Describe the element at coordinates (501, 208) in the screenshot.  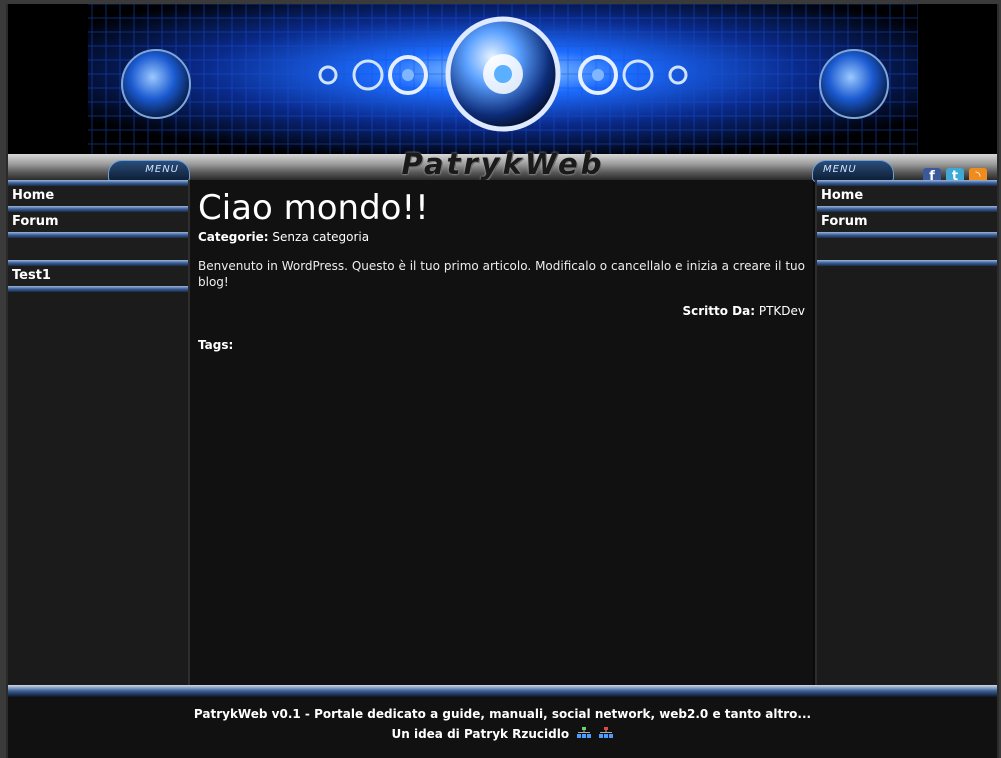
I see `post-title: Ciao mondo!!` at that location.